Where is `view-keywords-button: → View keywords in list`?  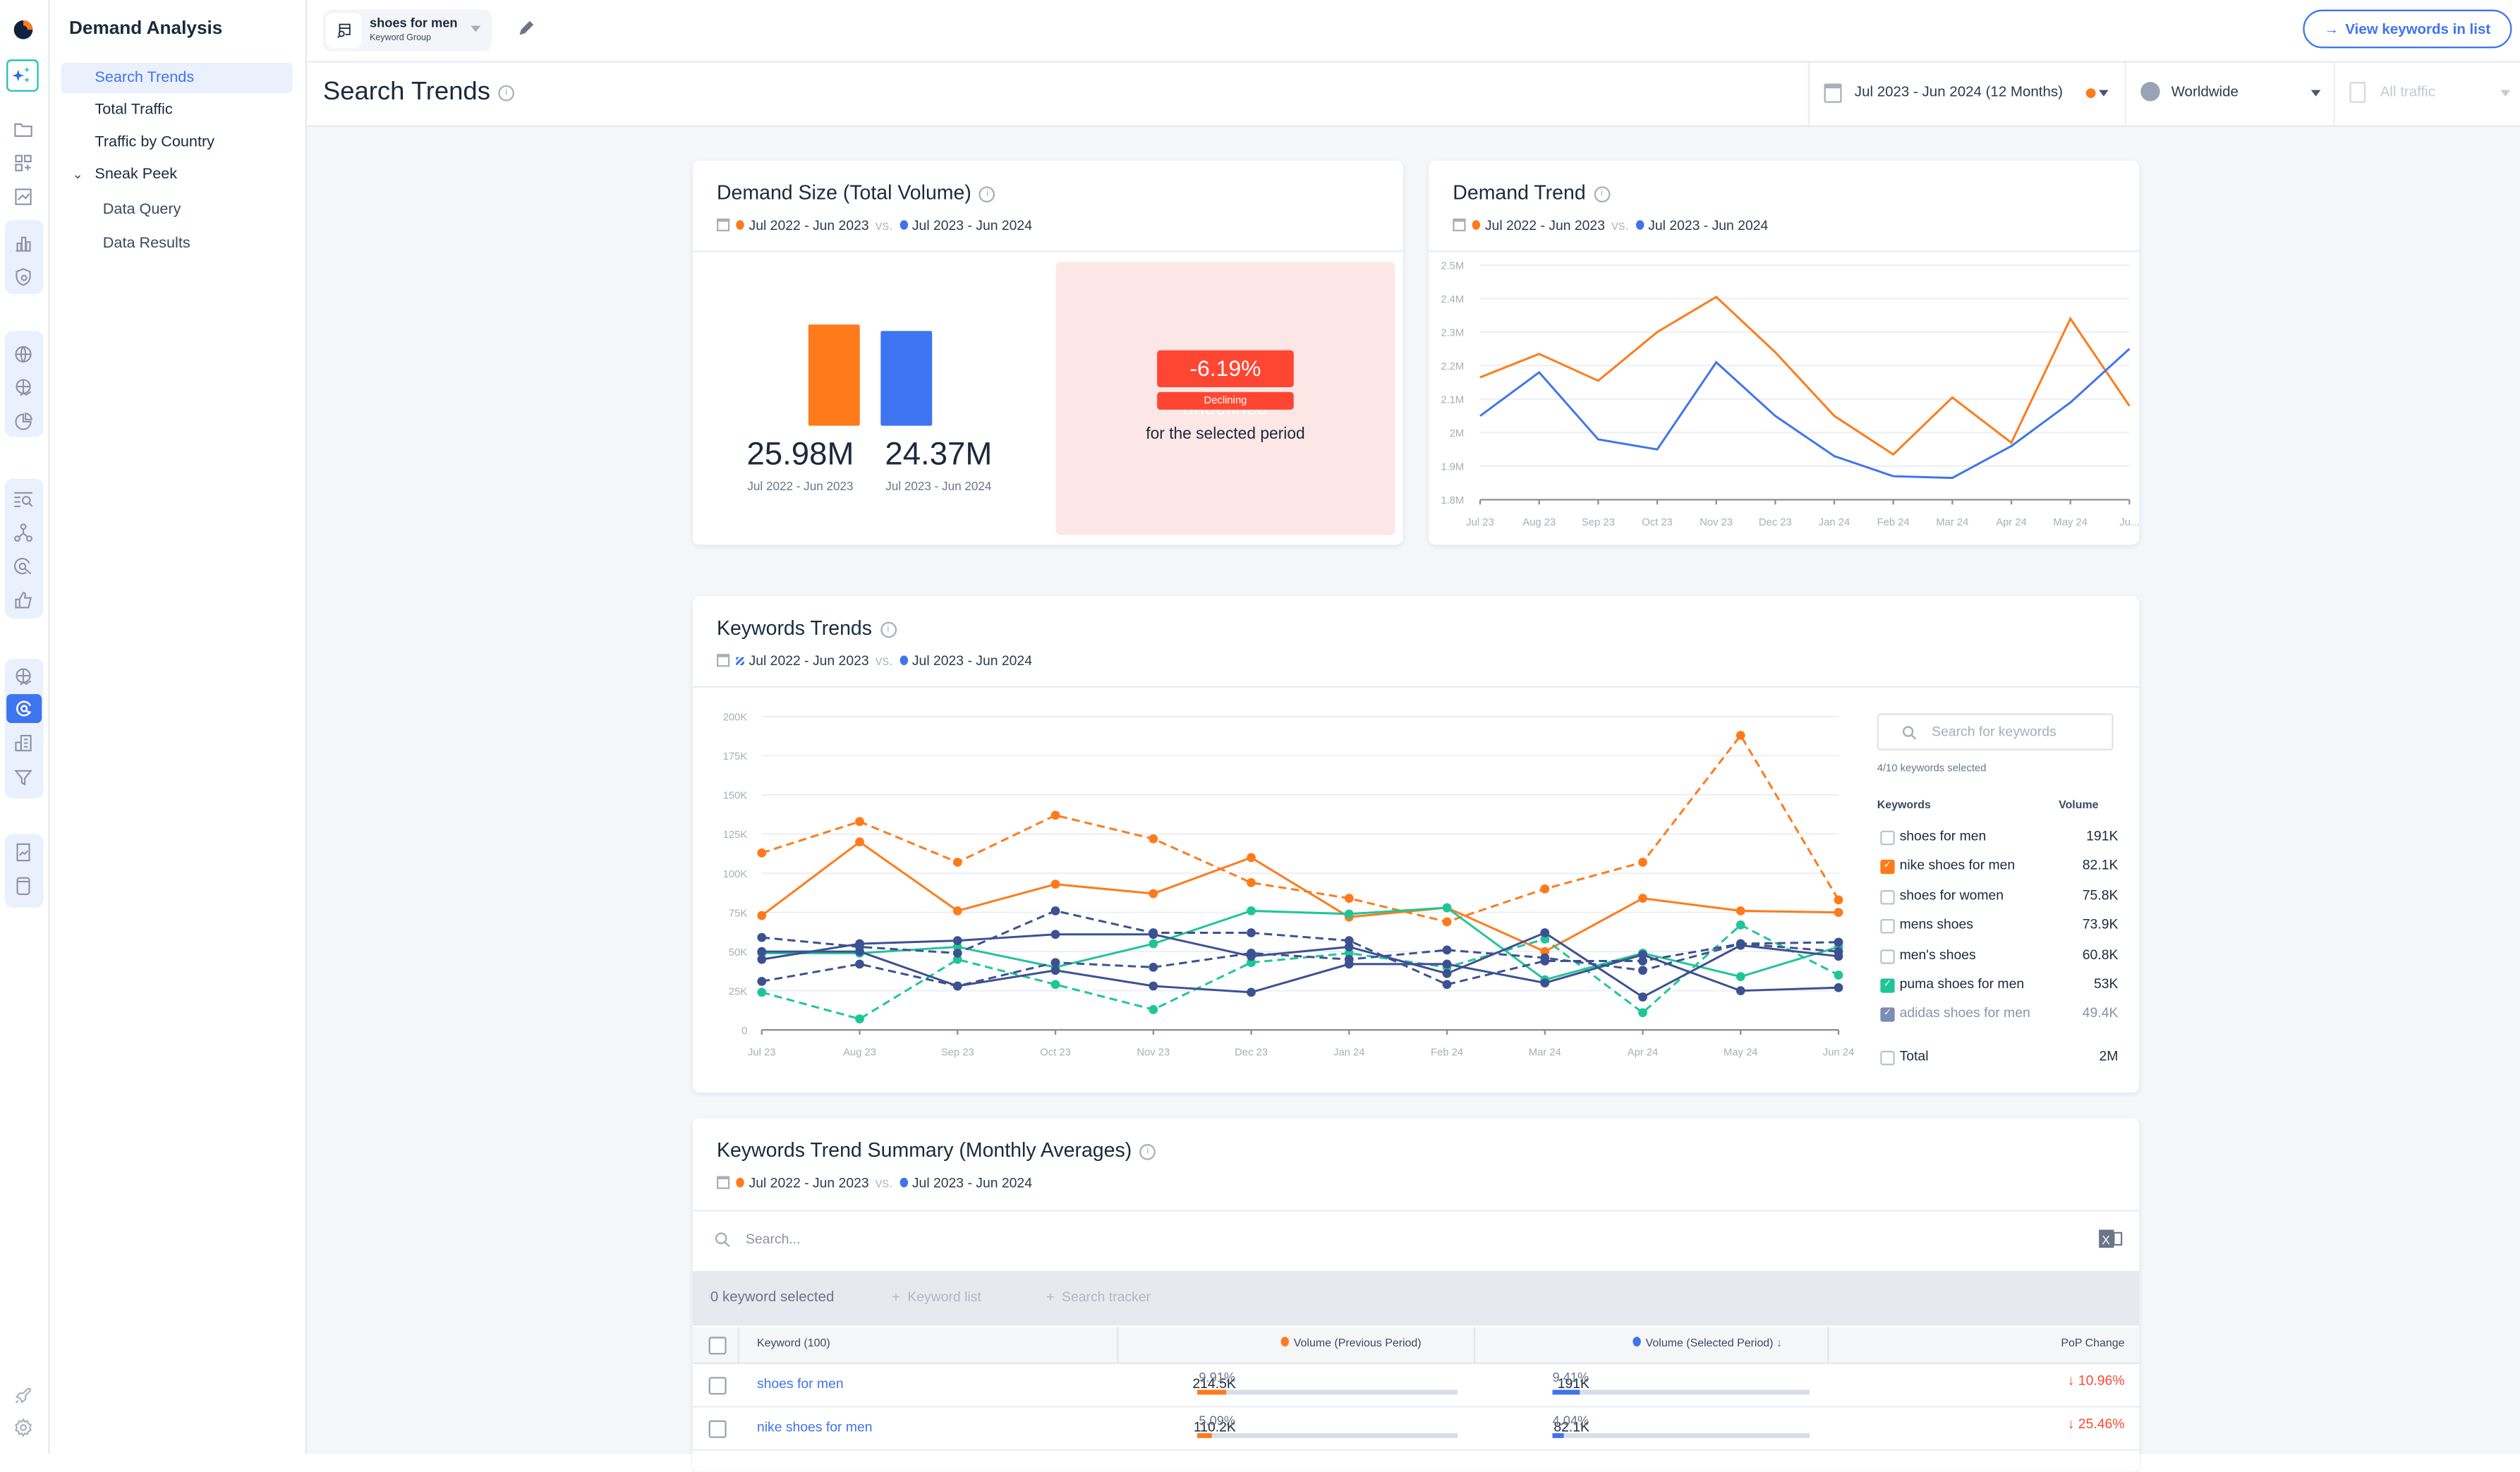
view-keywords-button: → View keywords in list is located at coordinates (2408, 29).